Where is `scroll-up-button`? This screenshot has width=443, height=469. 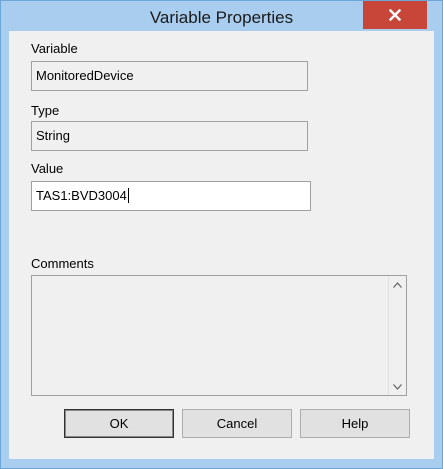
scroll-up-button is located at coordinates (397, 284).